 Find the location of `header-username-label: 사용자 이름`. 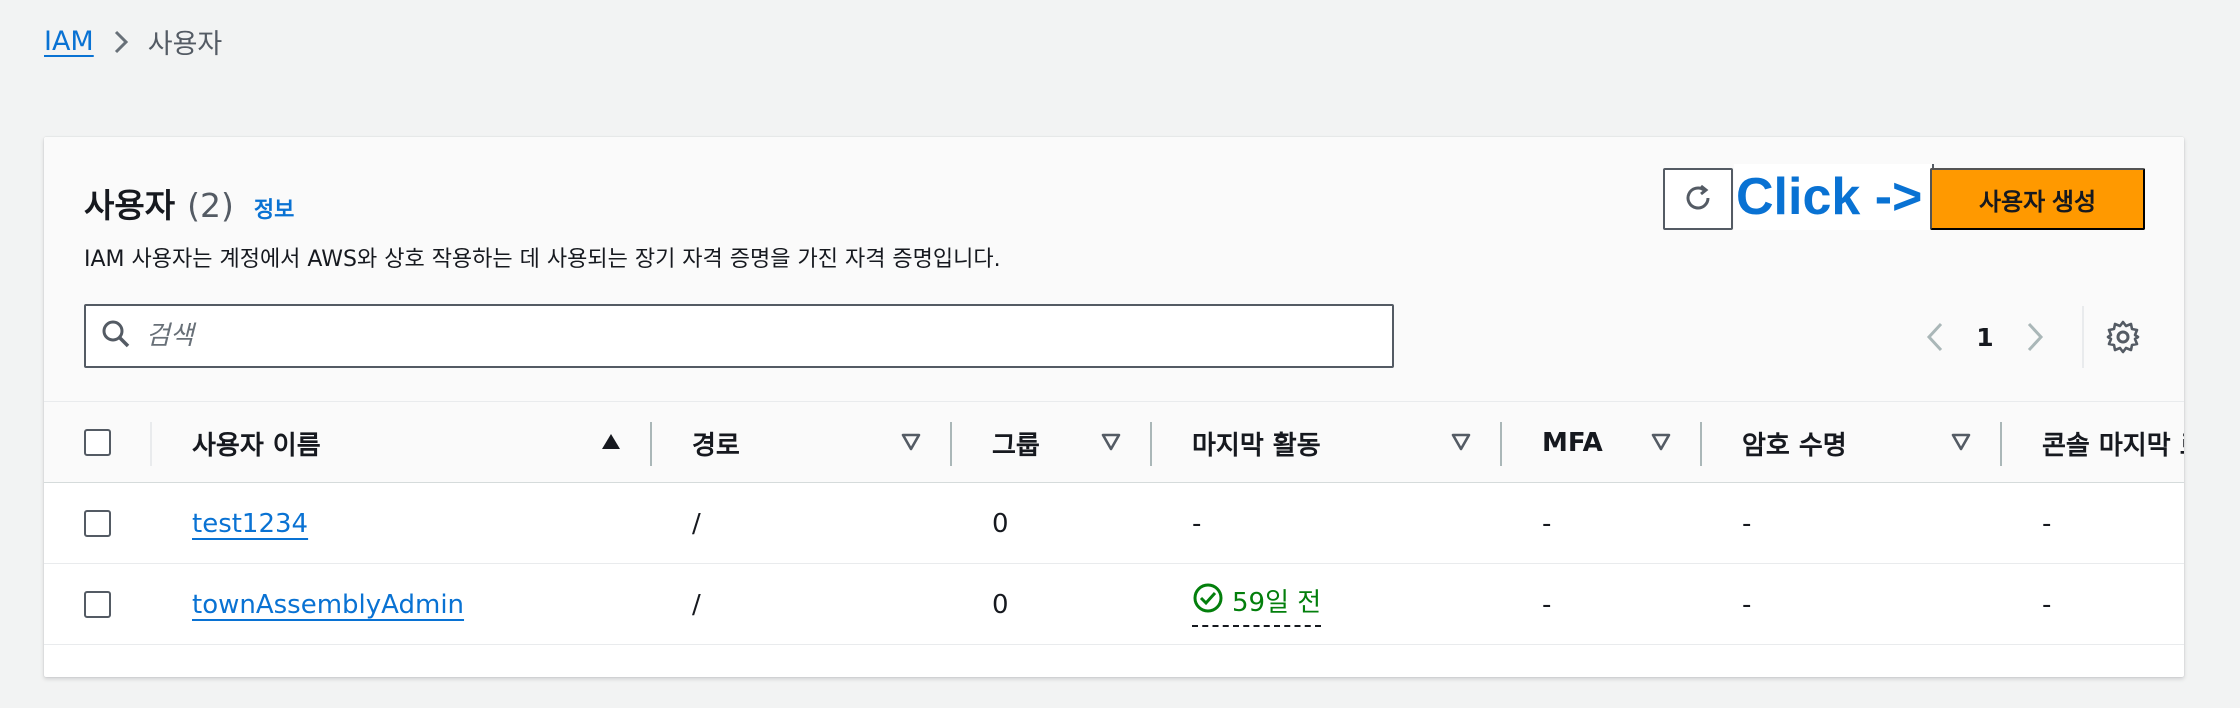

header-username-label: 사용자 이름 is located at coordinates (256, 443).